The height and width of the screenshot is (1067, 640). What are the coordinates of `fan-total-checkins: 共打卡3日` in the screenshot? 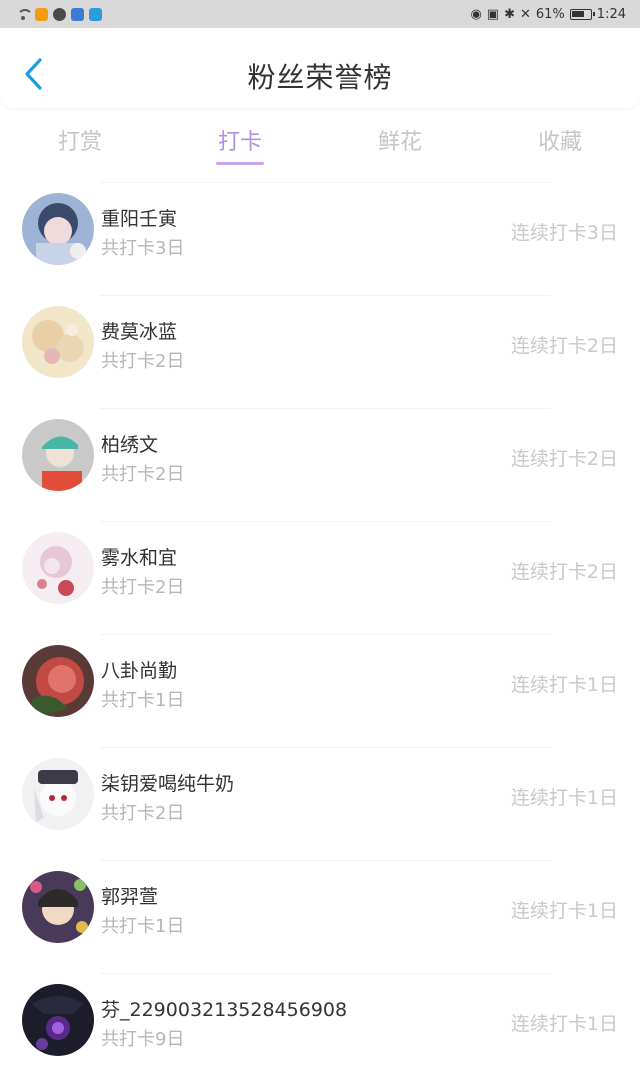 It's located at (143, 248).